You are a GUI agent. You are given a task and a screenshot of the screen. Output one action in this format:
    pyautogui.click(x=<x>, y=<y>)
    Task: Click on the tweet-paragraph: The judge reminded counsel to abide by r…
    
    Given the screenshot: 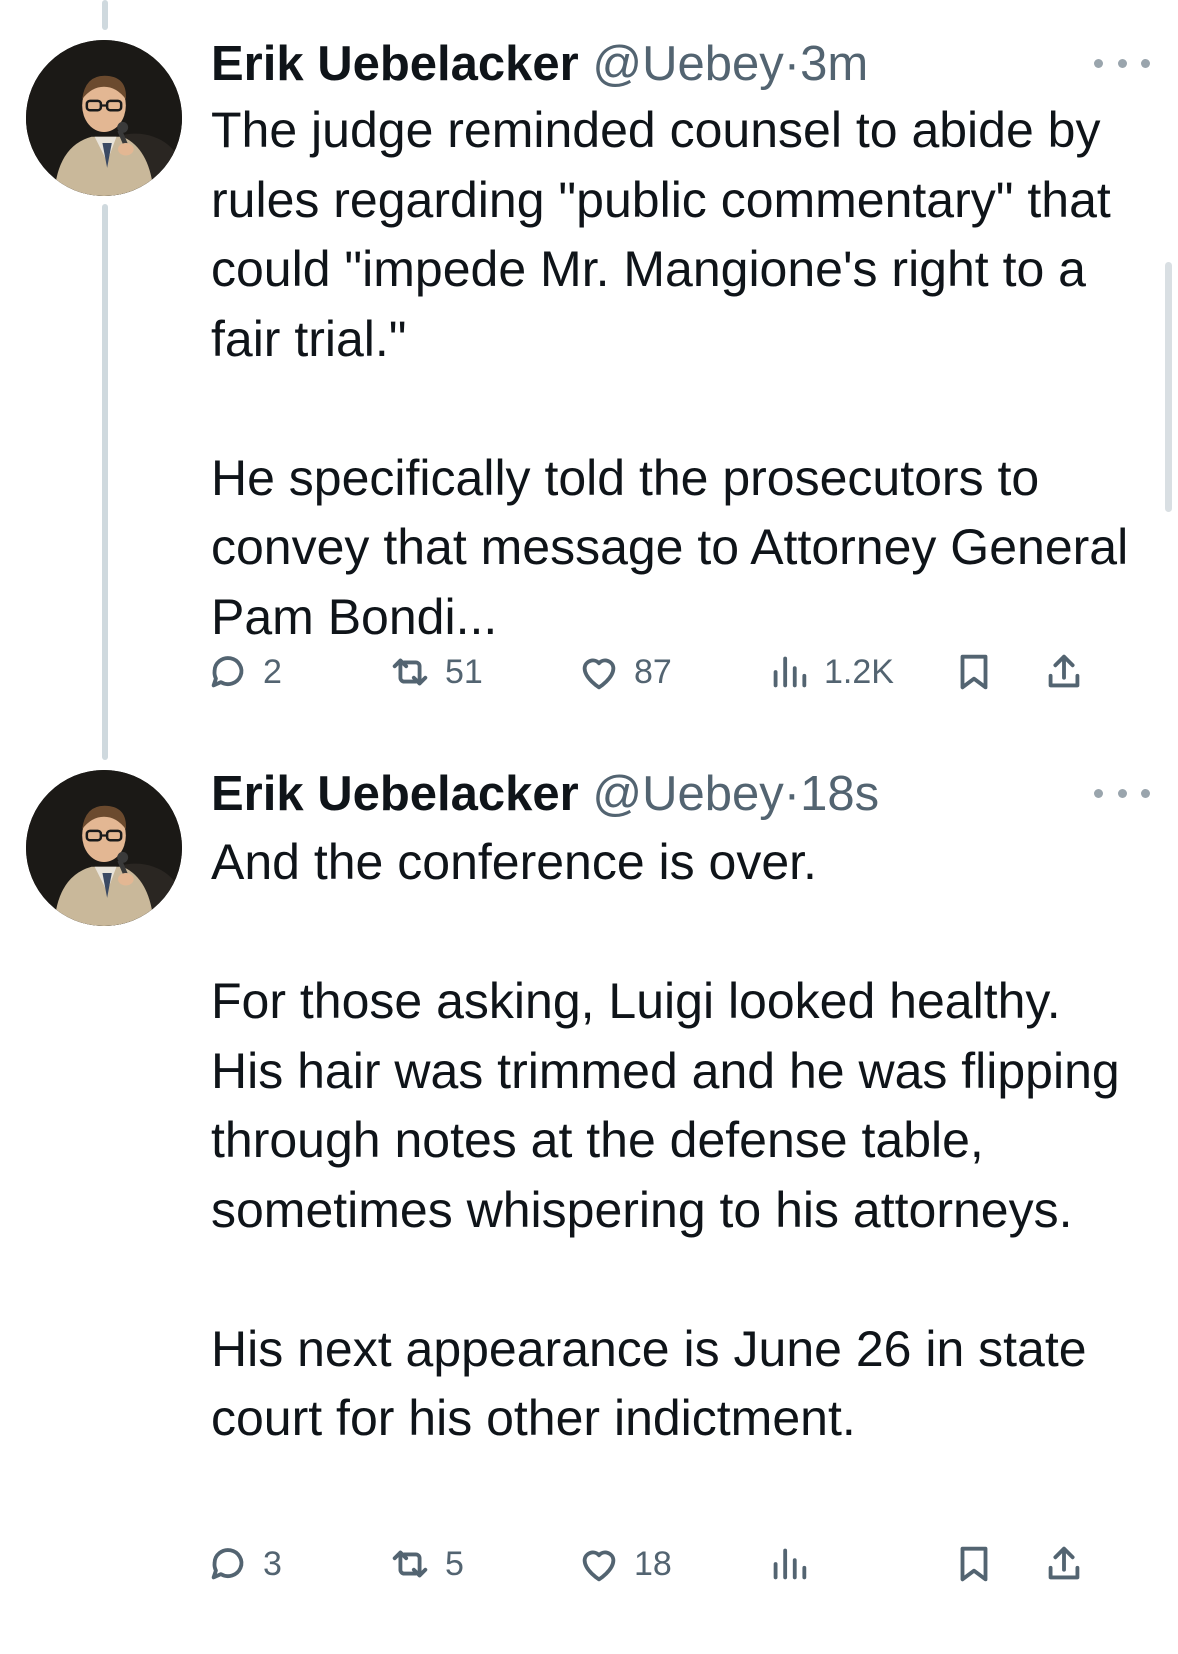 What is the action you would take?
    pyautogui.click(x=661, y=234)
    